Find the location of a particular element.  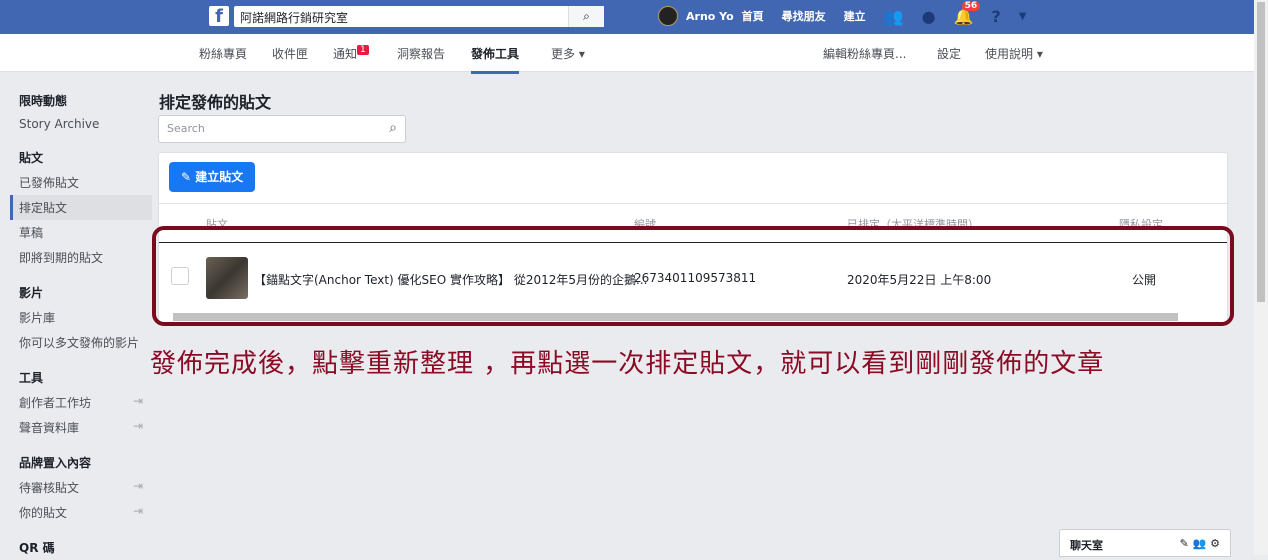

chat-icons: ✎ 👥 ⚙ is located at coordinates (1200, 543).